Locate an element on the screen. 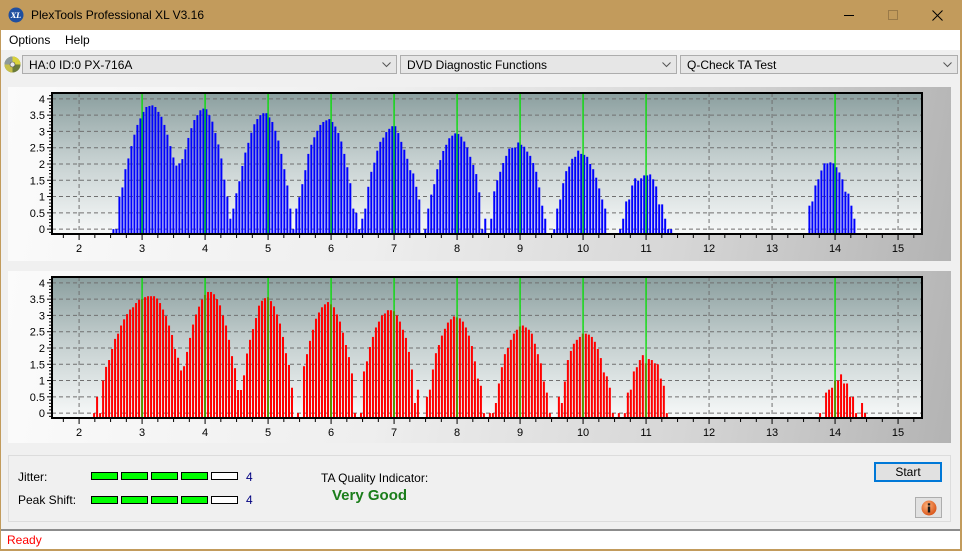  x-tick-label: 2 is located at coordinates (79, 249).